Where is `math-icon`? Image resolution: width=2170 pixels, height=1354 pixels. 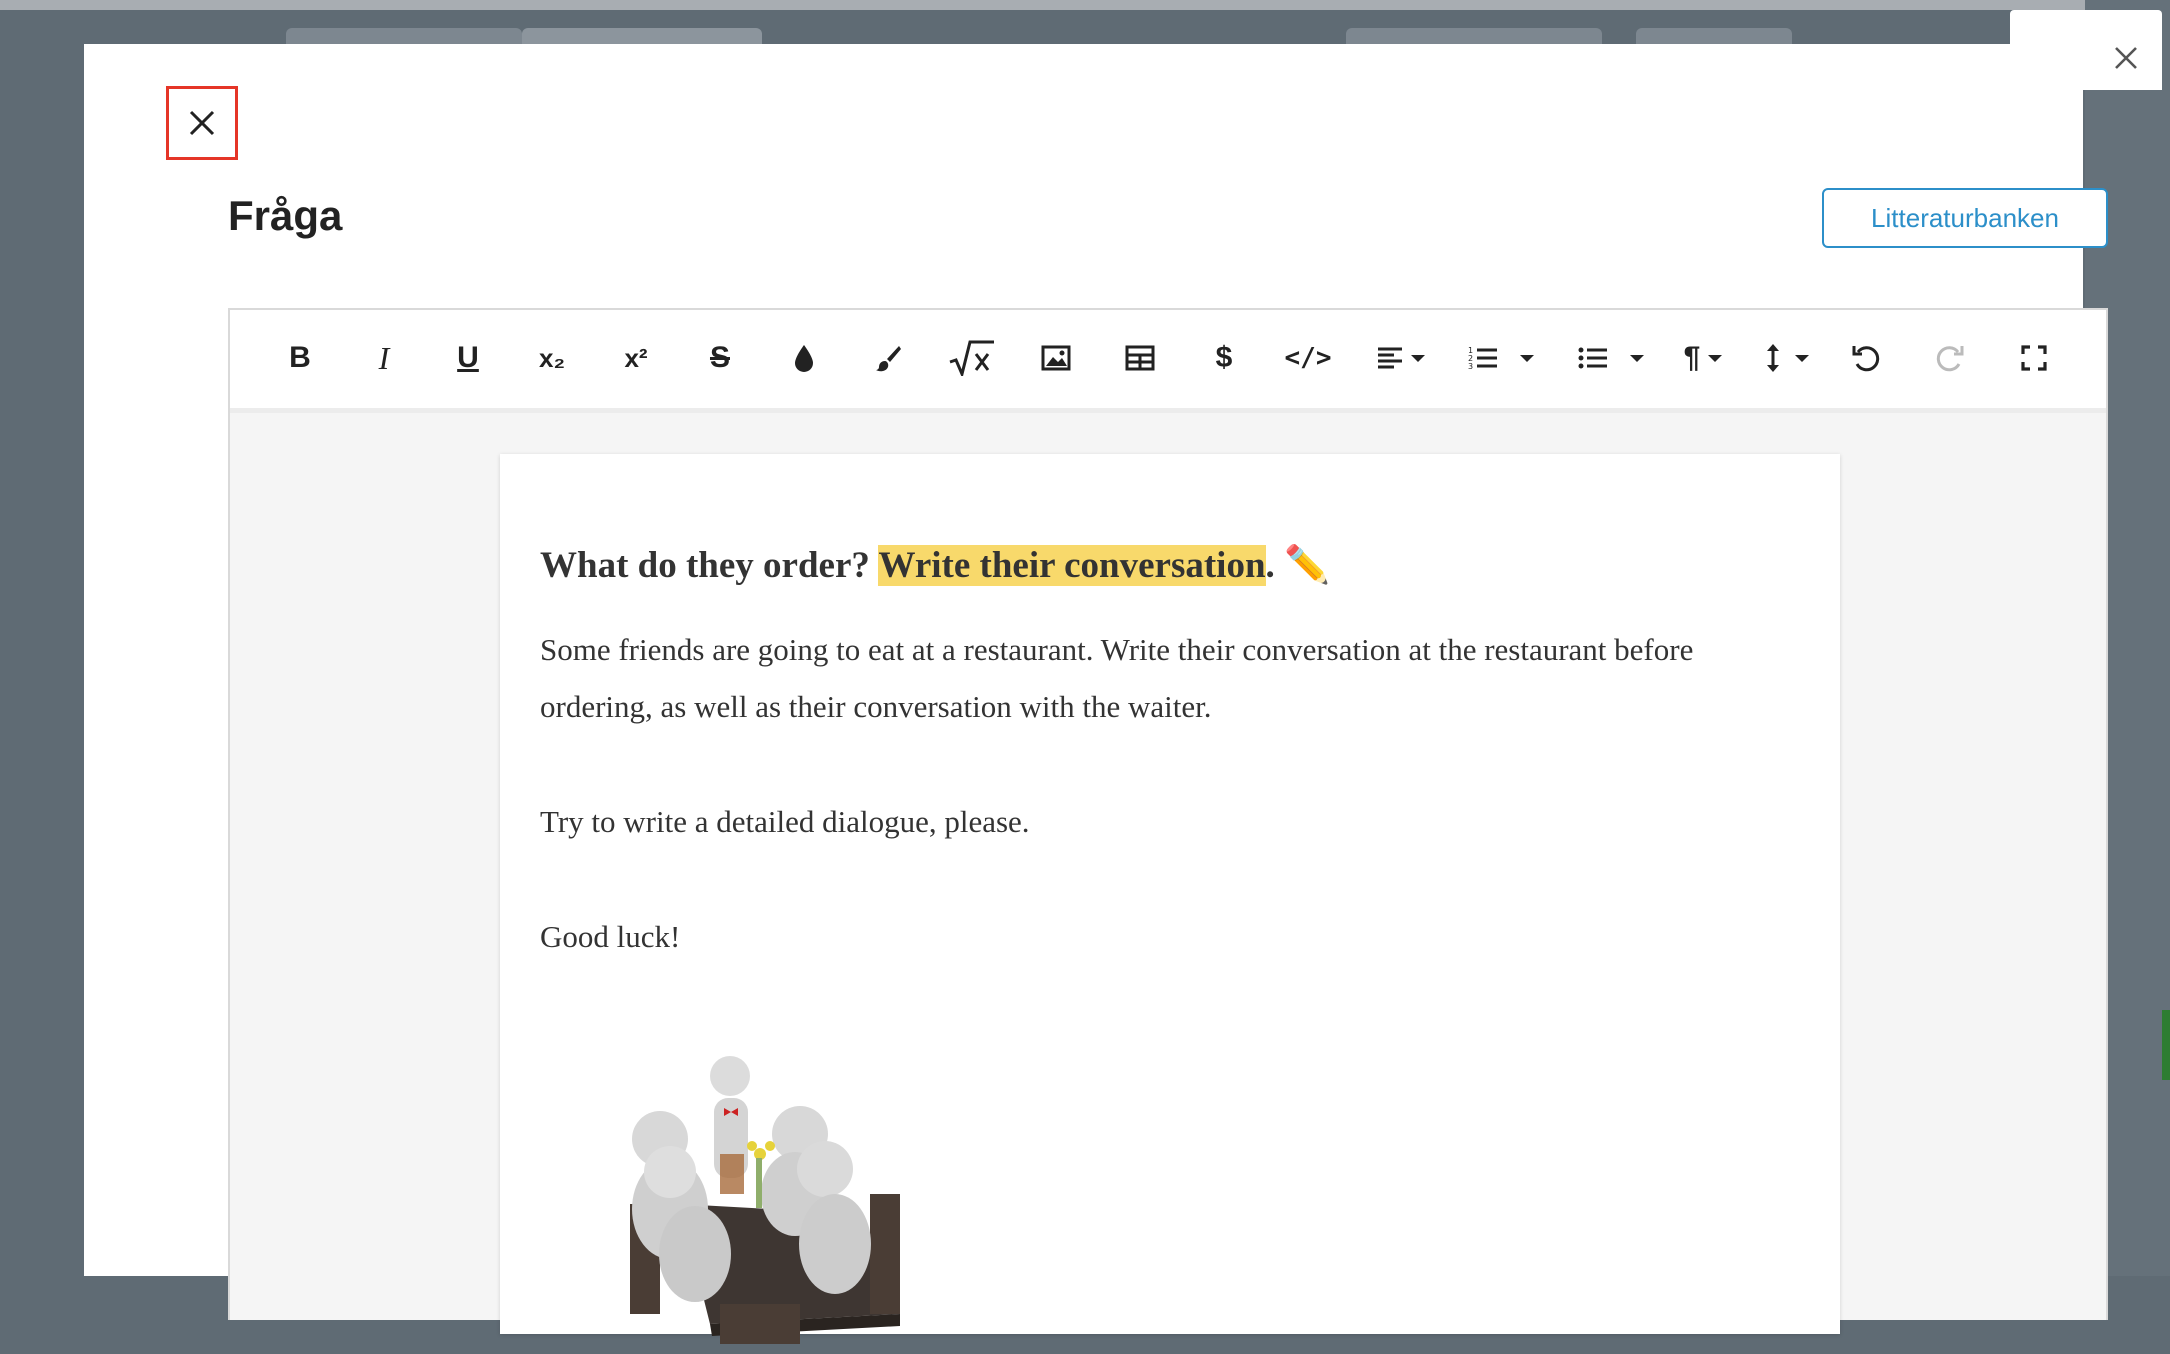 math-icon is located at coordinates (972, 358).